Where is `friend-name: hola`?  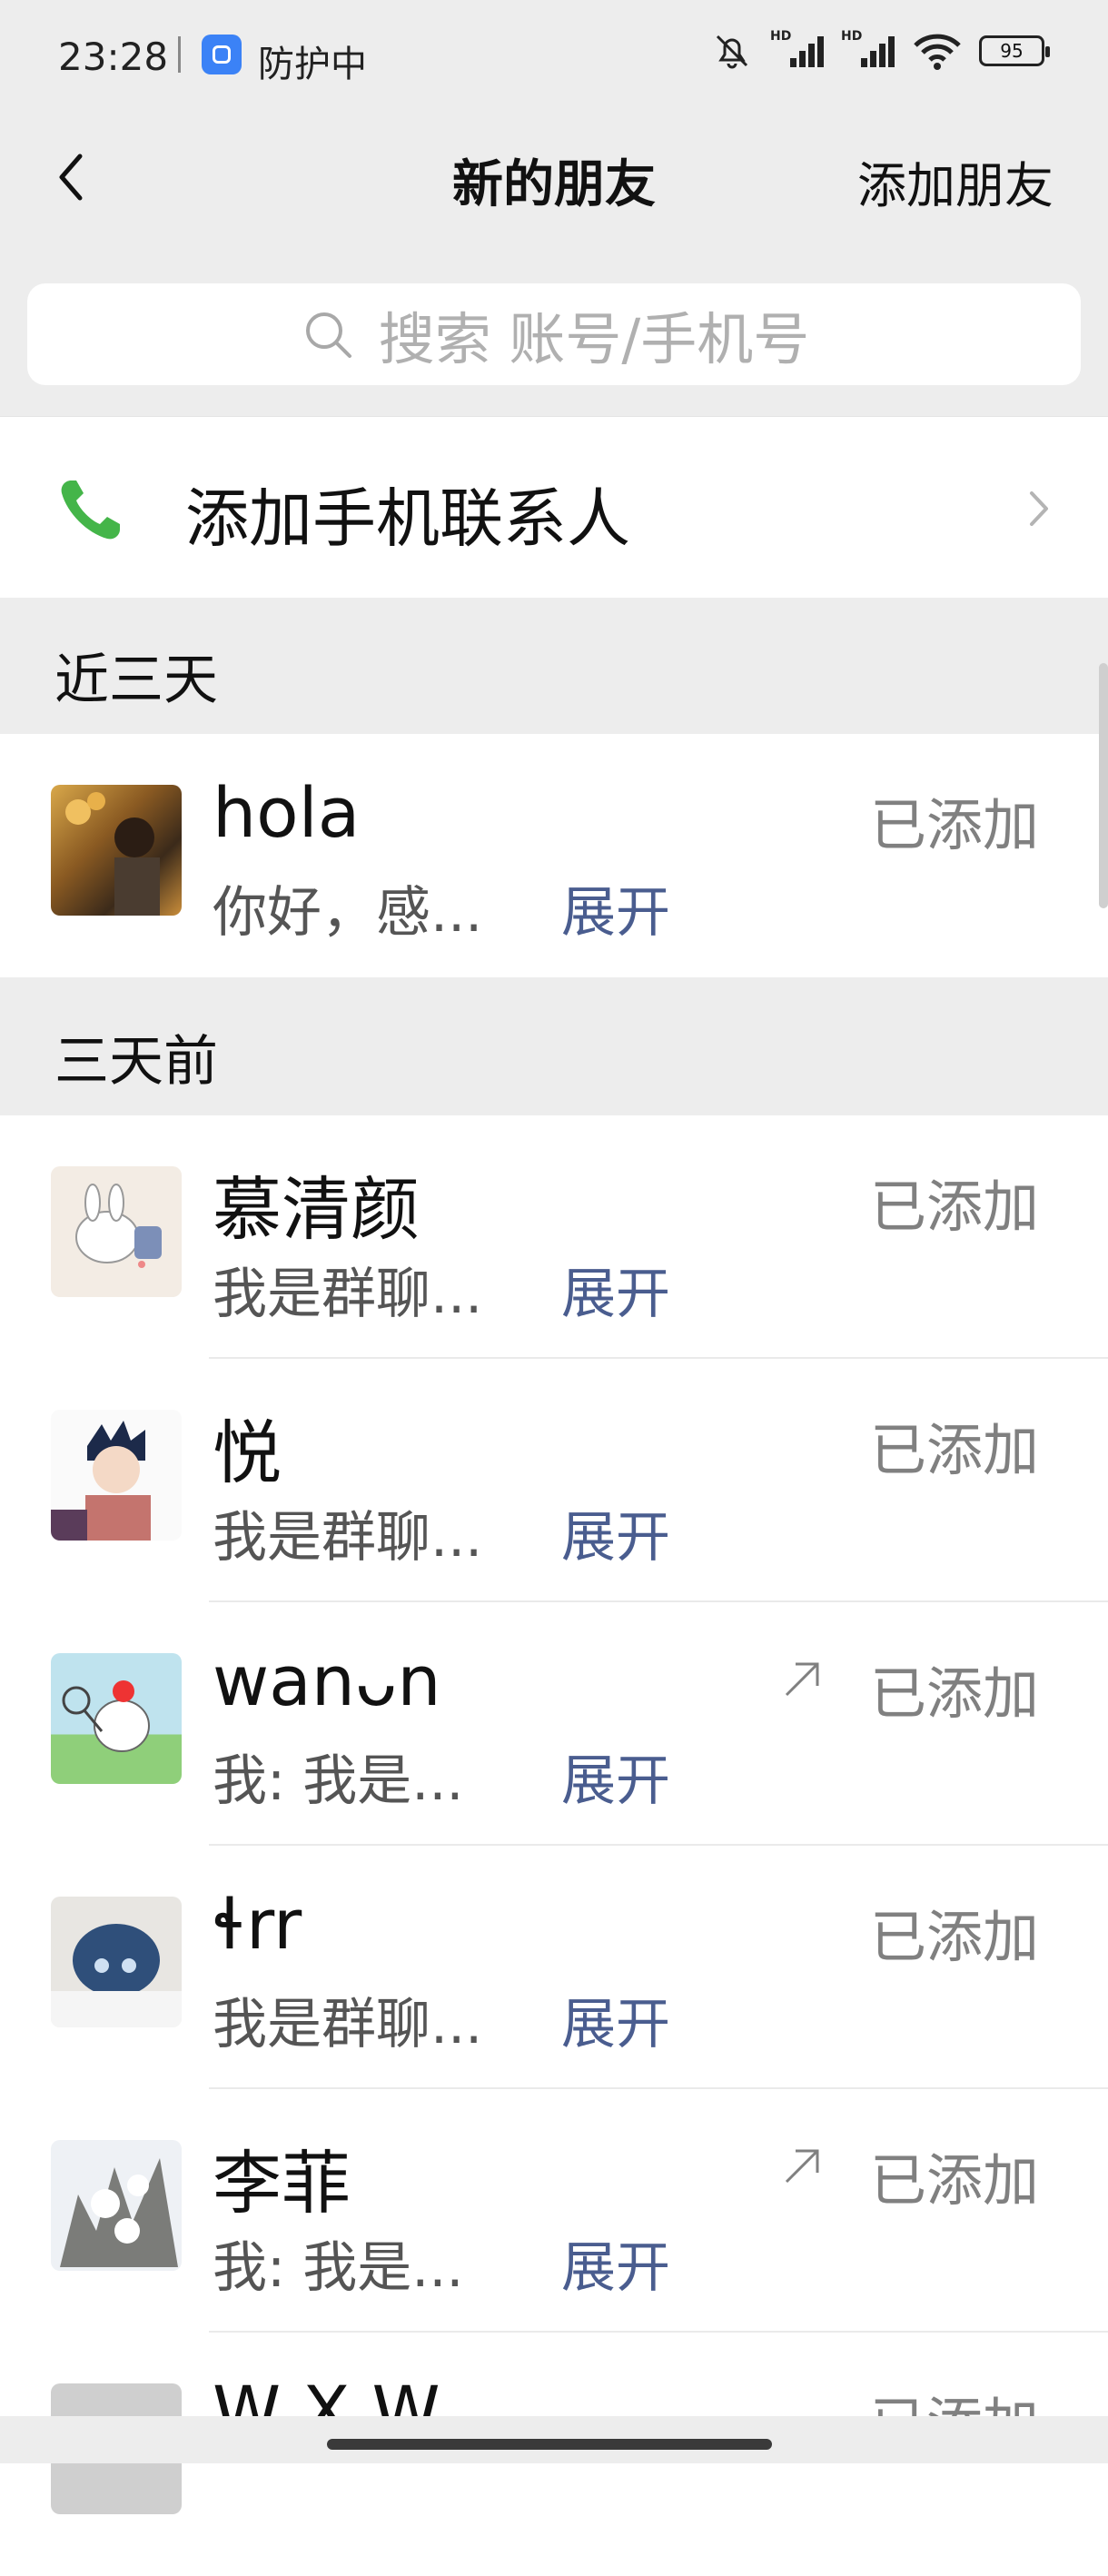
friend-name: hola is located at coordinates (287, 812).